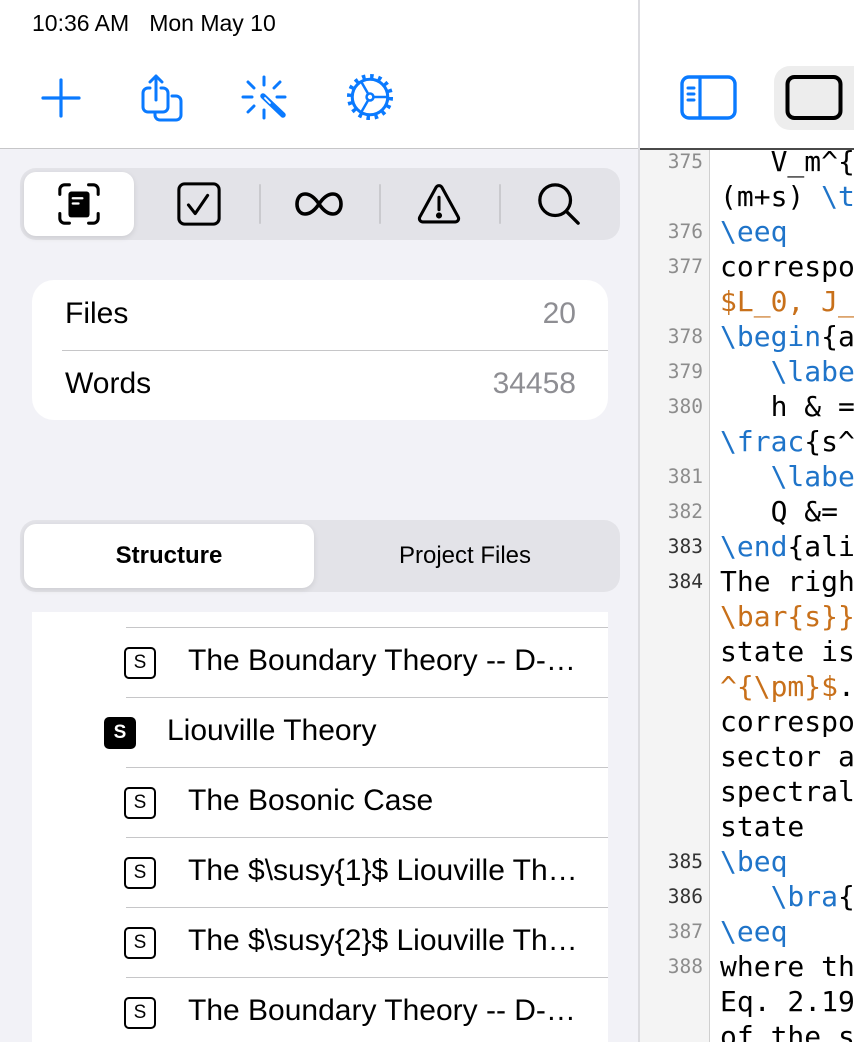 Image resolution: width=854 pixels, height=1047 pixels. What do you see at coordinates (771, 196) in the screenshot?
I see `code-token: (m+s)` at bounding box center [771, 196].